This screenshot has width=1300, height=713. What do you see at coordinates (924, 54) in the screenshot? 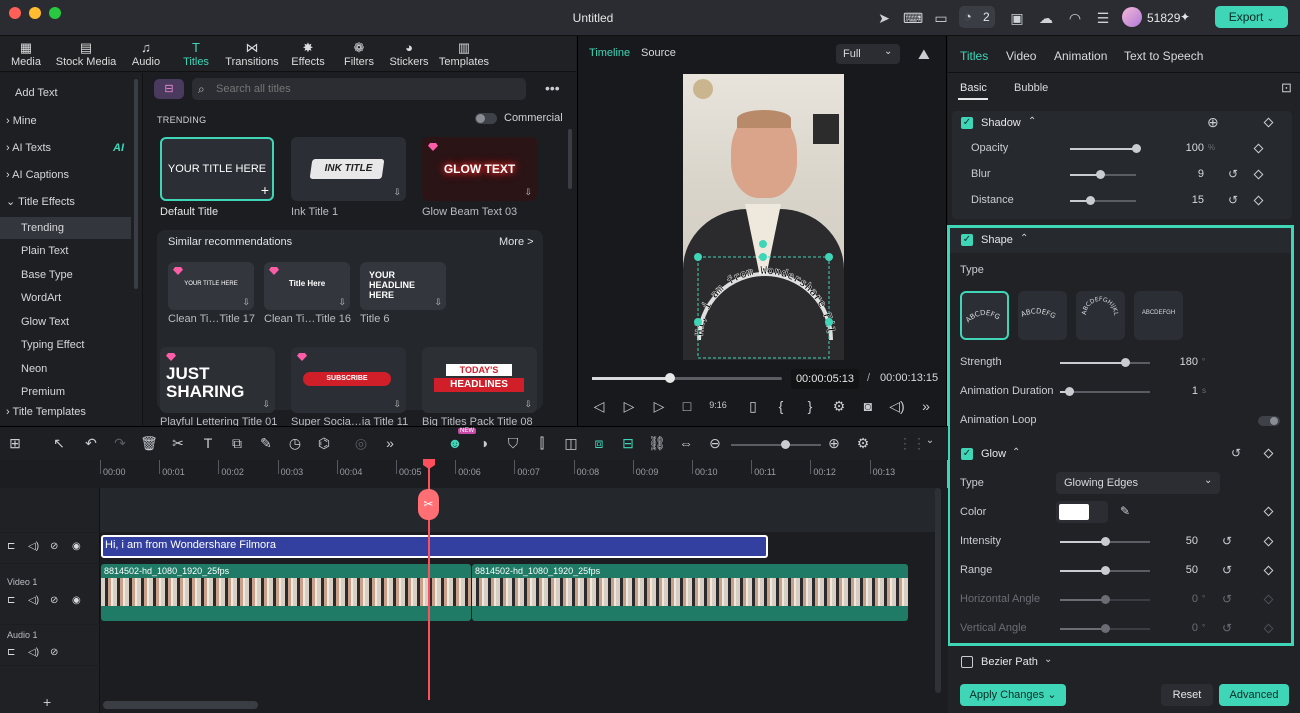
I see `screenshot-icon: ⛰` at bounding box center [924, 54].